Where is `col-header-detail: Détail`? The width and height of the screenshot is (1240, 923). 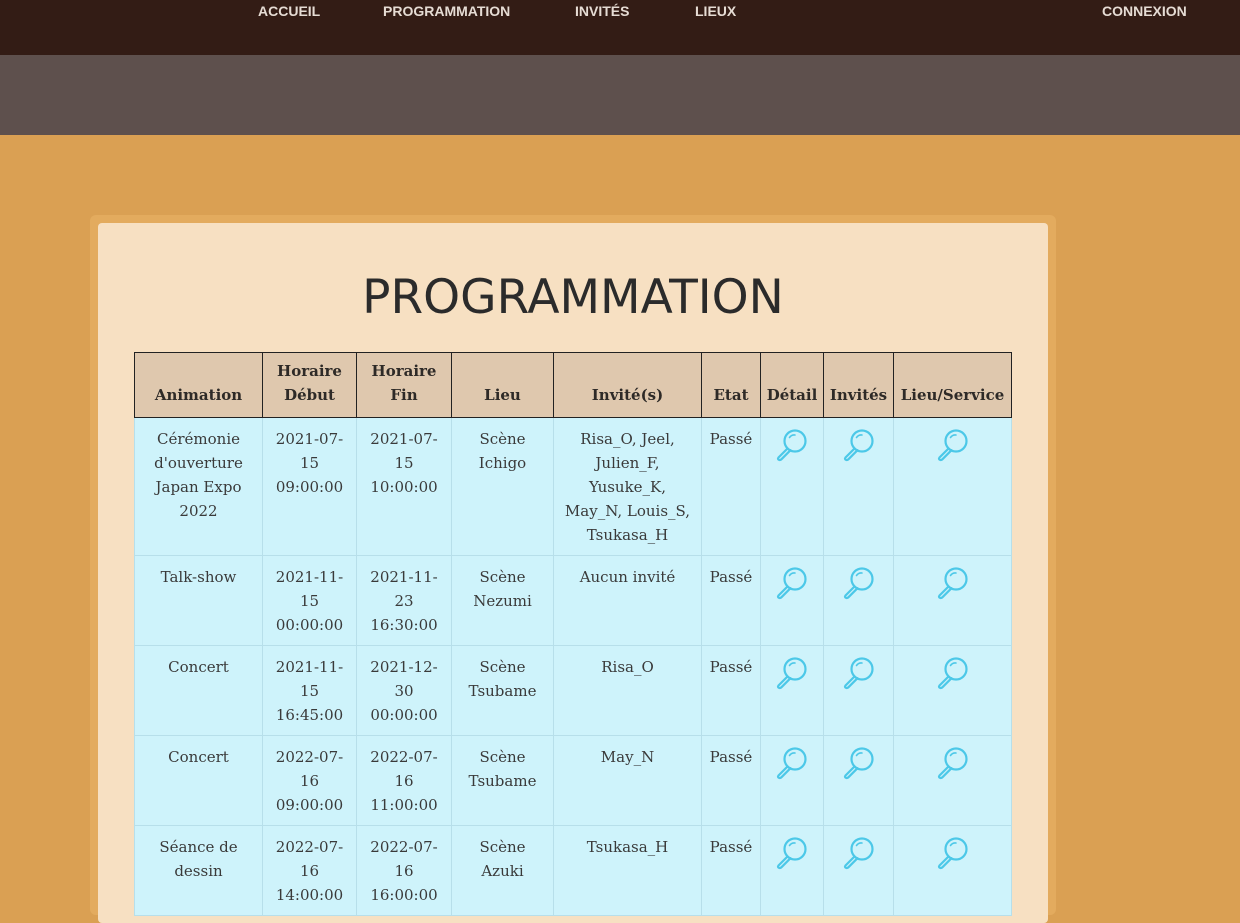 col-header-detail: Détail is located at coordinates (792, 385).